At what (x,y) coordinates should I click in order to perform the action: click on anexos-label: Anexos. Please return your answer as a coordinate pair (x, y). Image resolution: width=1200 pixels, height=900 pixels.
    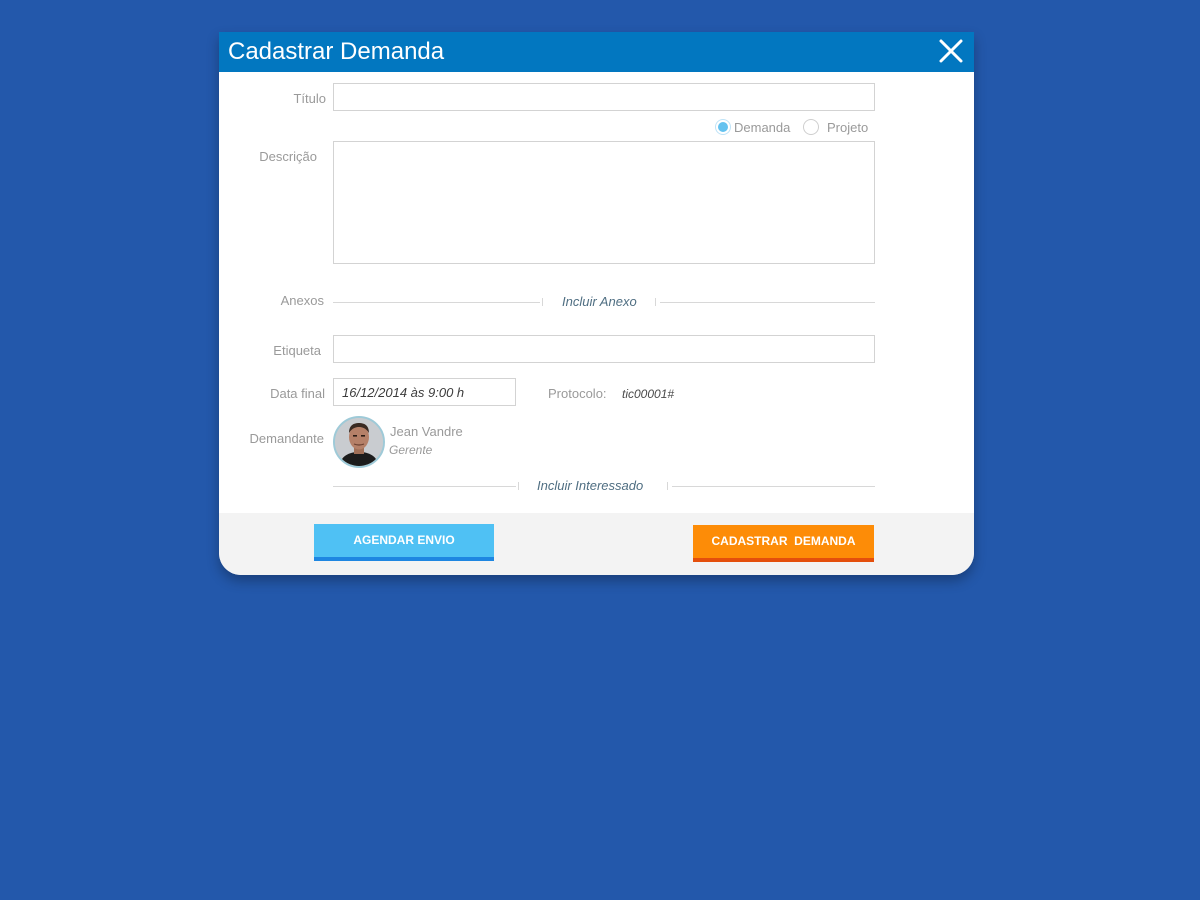
    Looking at the image, I should click on (302, 300).